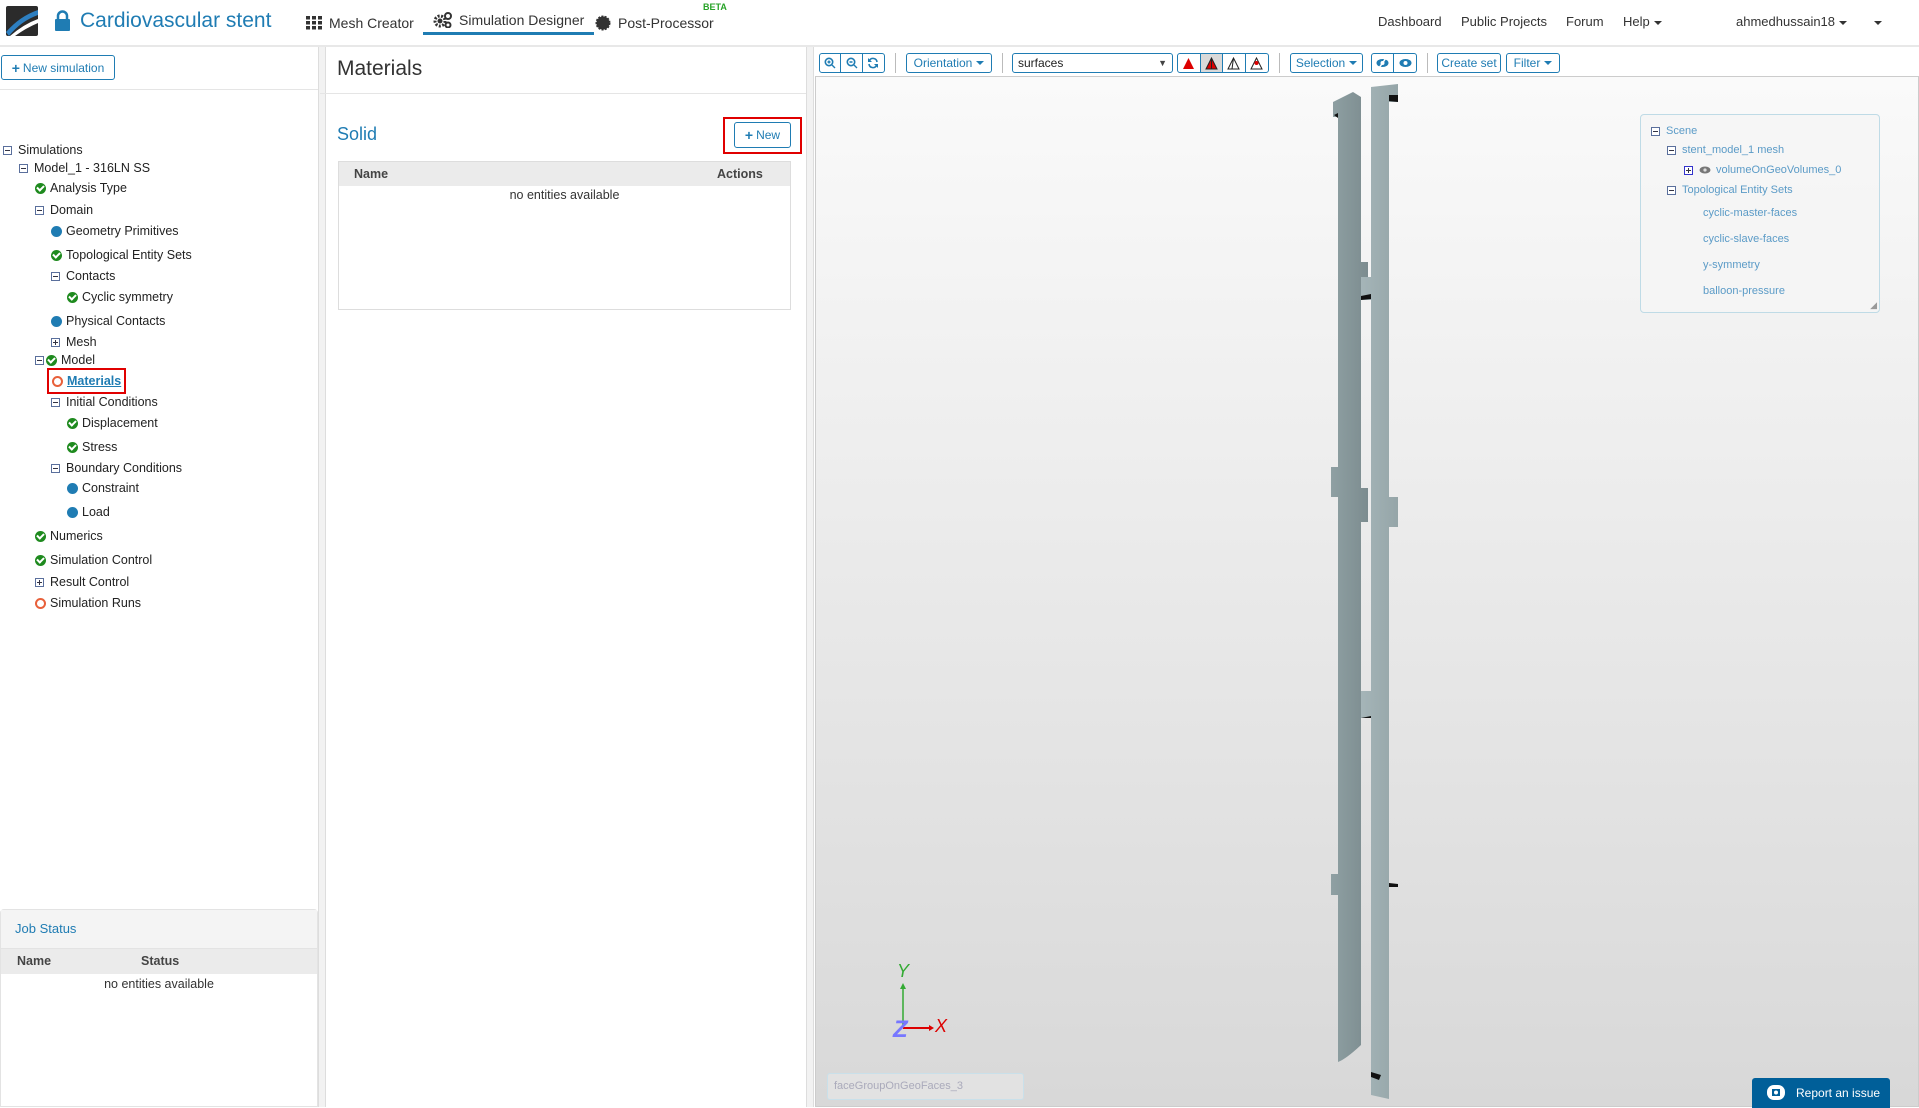 The width and height of the screenshot is (1919, 1108). I want to click on scene-volume-node: volumeOnGeoVolumes_0, so click(1762, 170).